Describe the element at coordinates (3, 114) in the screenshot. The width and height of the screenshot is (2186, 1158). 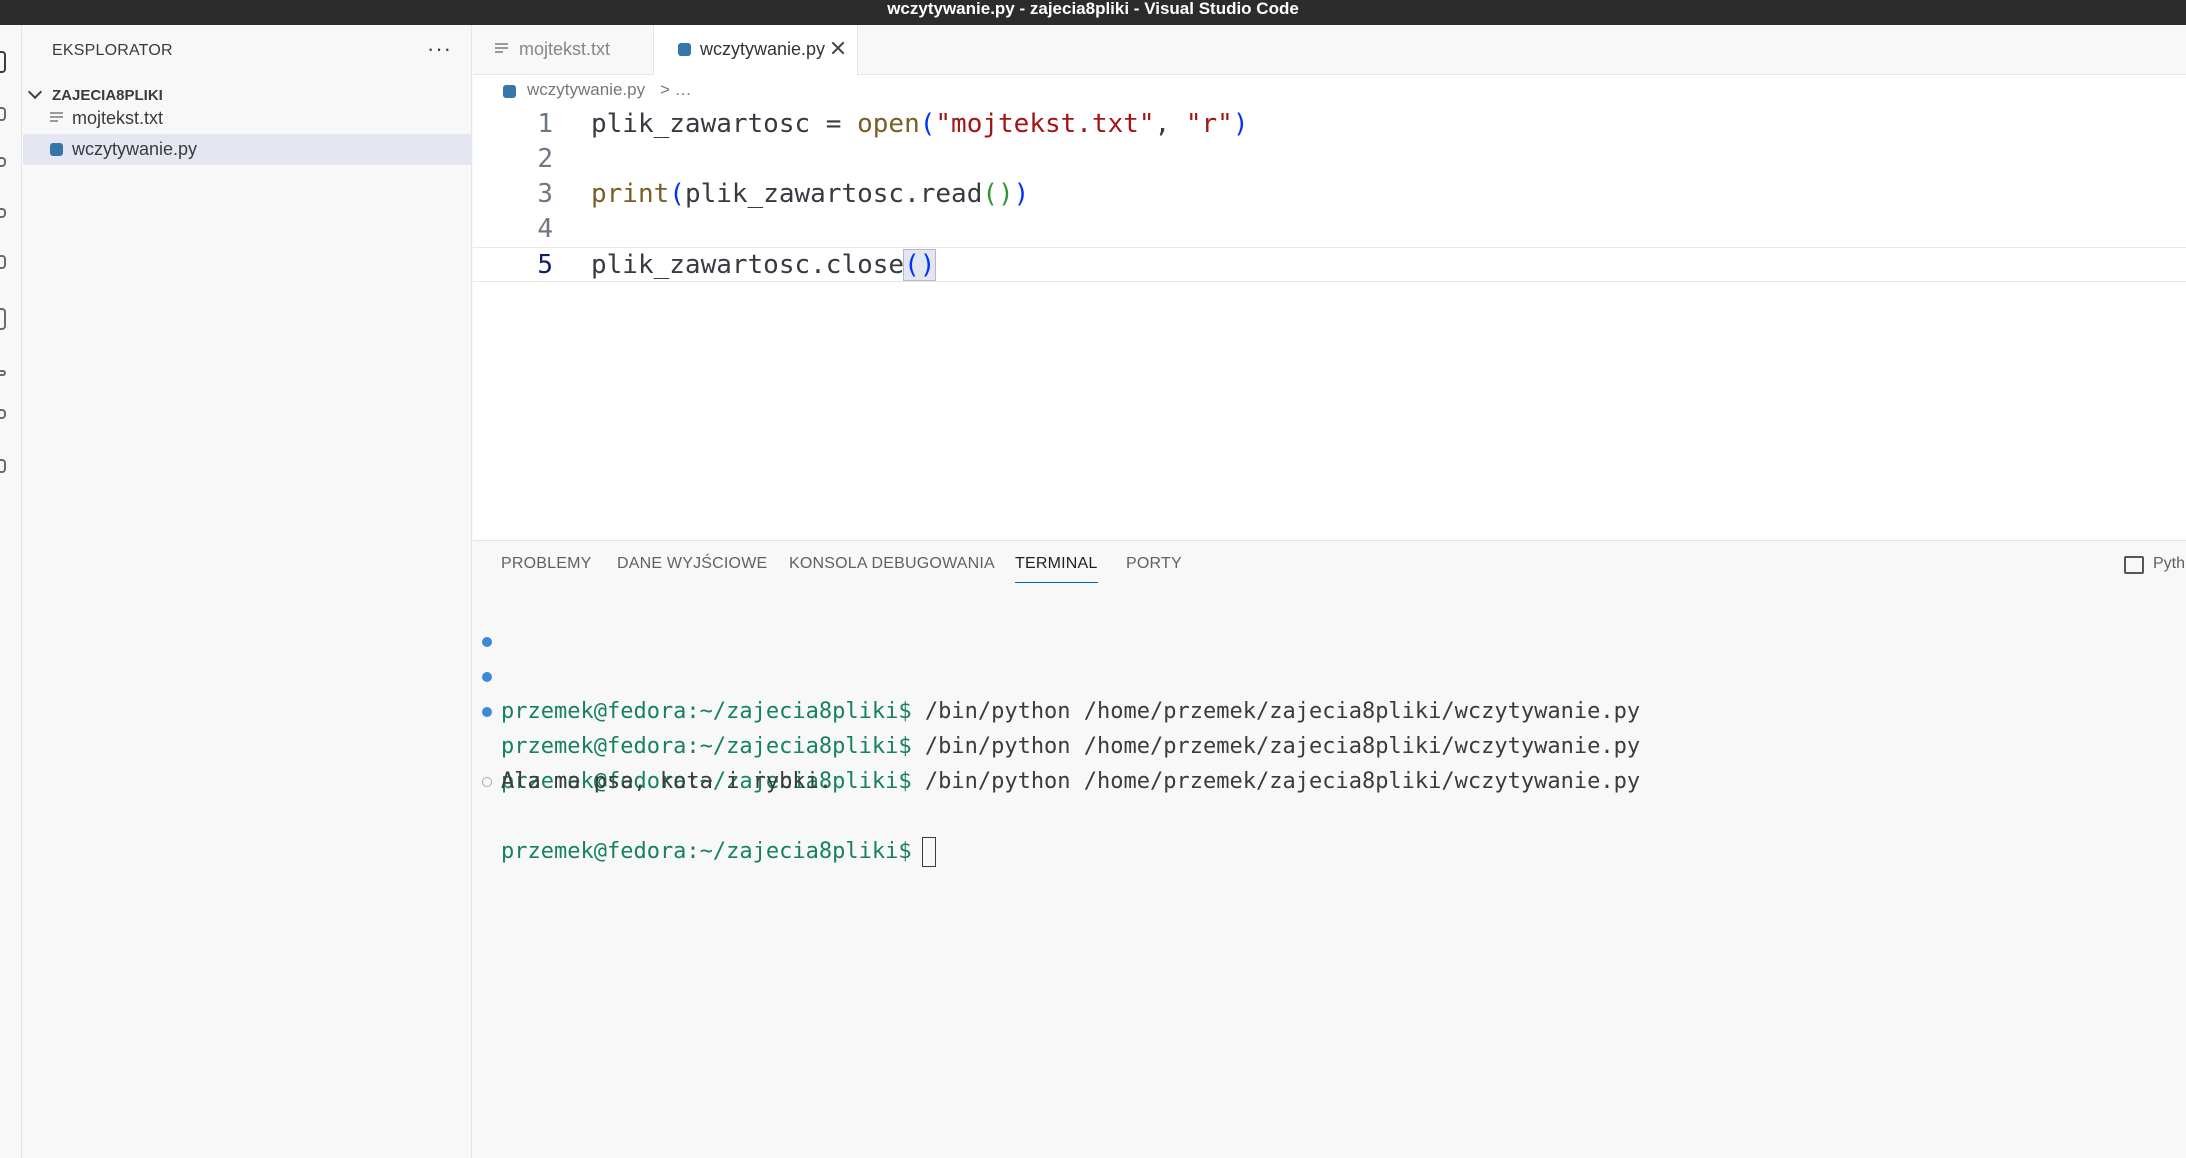
I see `search-icon` at that location.